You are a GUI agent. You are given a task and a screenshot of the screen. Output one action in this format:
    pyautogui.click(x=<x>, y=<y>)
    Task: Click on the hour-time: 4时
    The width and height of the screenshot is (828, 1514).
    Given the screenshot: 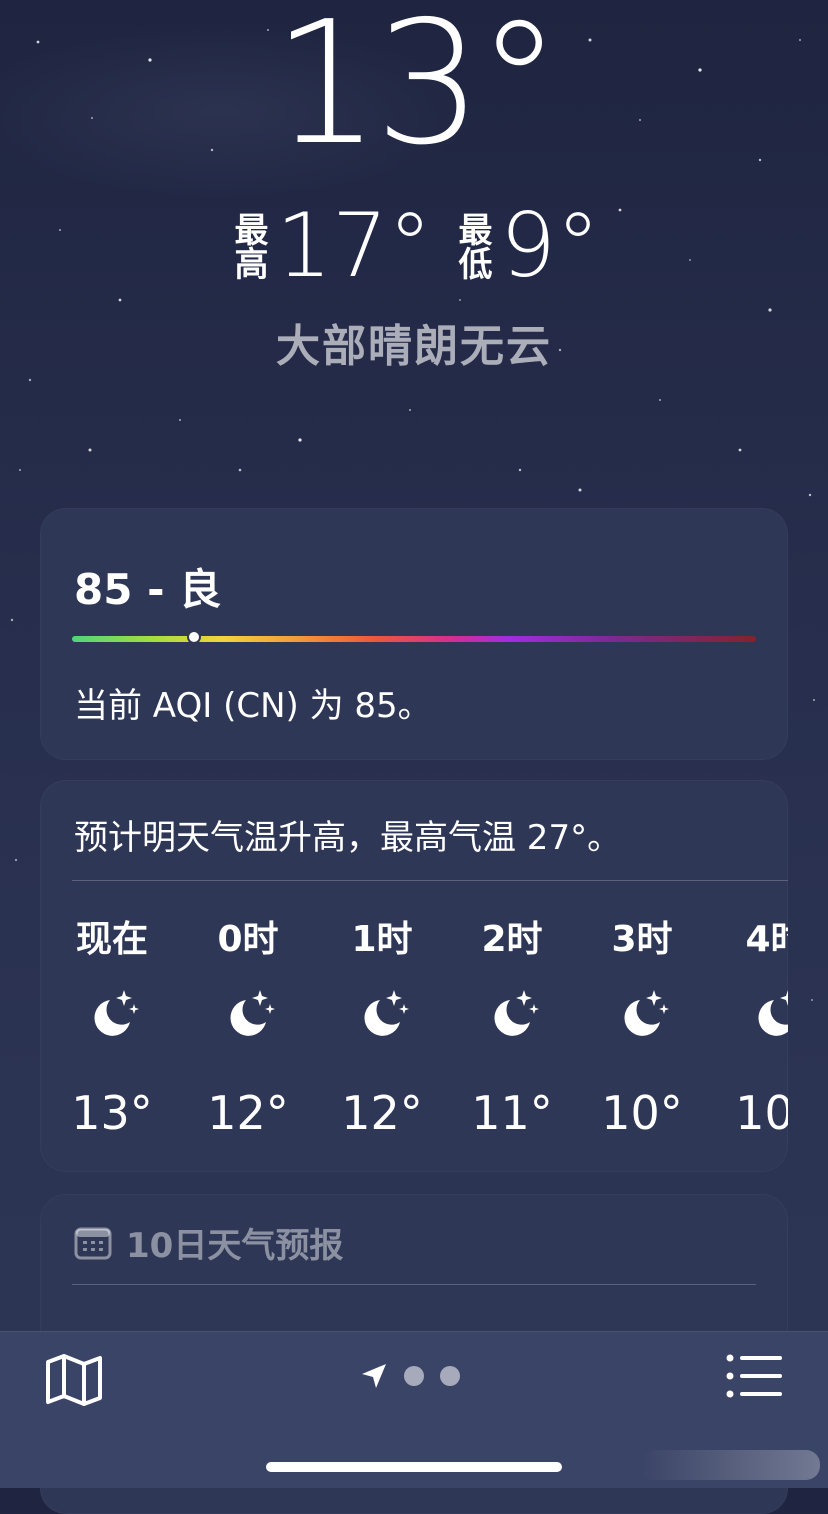 What is the action you would take?
    pyautogui.click(x=766, y=939)
    